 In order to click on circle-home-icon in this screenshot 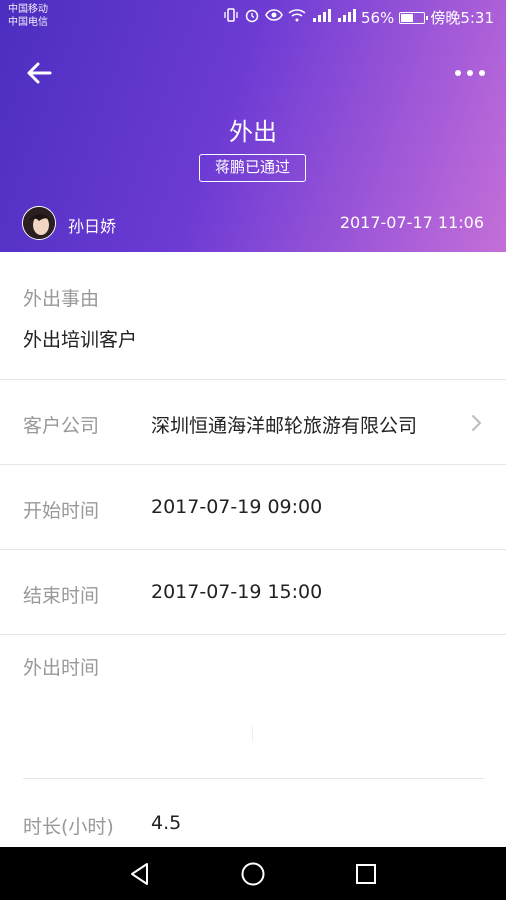, I will do `click(253, 874)`.